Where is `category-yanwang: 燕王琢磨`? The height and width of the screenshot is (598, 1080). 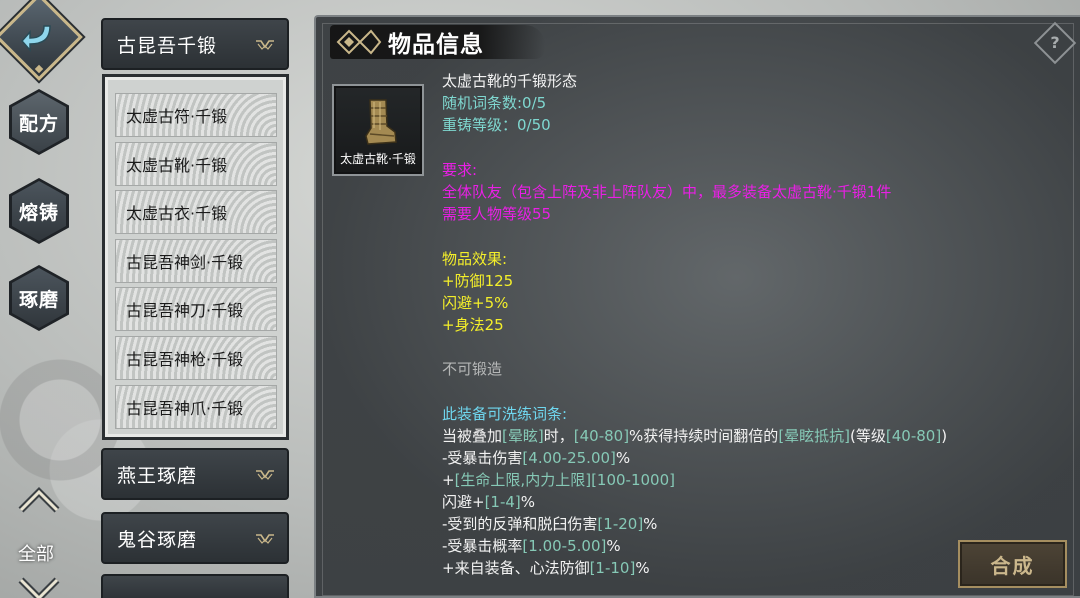
category-yanwang: 燕王琢磨 is located at coordinates (195, 474).